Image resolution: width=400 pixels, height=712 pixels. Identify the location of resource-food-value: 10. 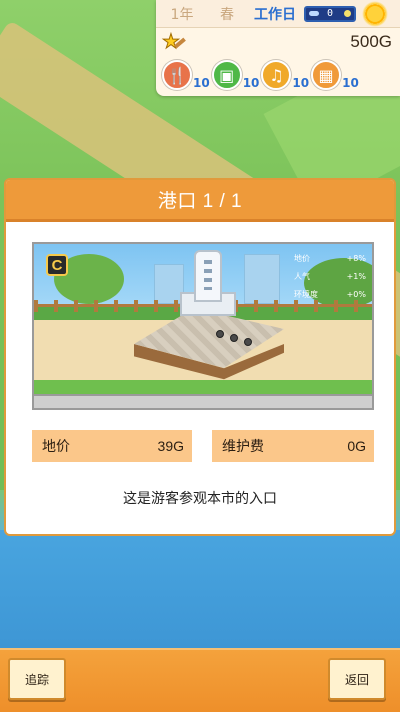
(201, 83).